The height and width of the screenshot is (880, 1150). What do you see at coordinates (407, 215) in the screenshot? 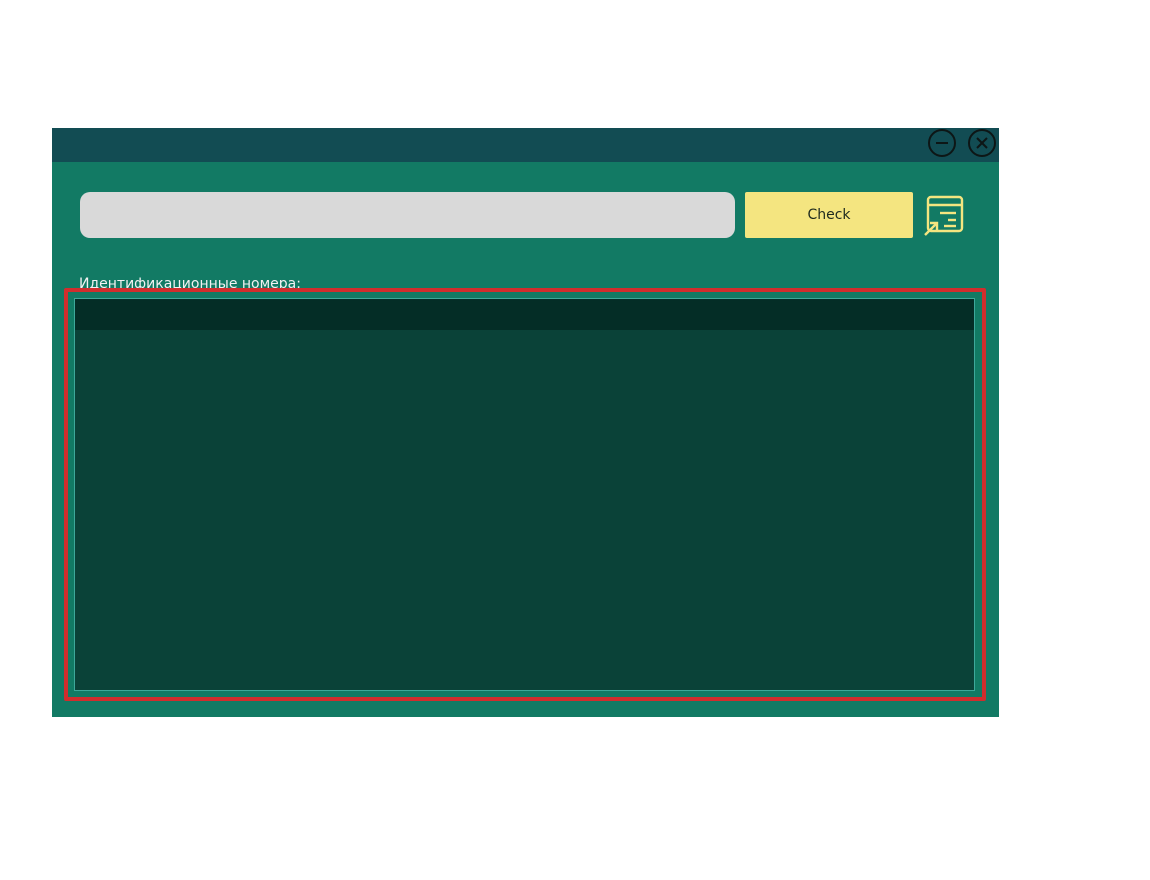
I see `search-input` at bounding box center [407, 215].